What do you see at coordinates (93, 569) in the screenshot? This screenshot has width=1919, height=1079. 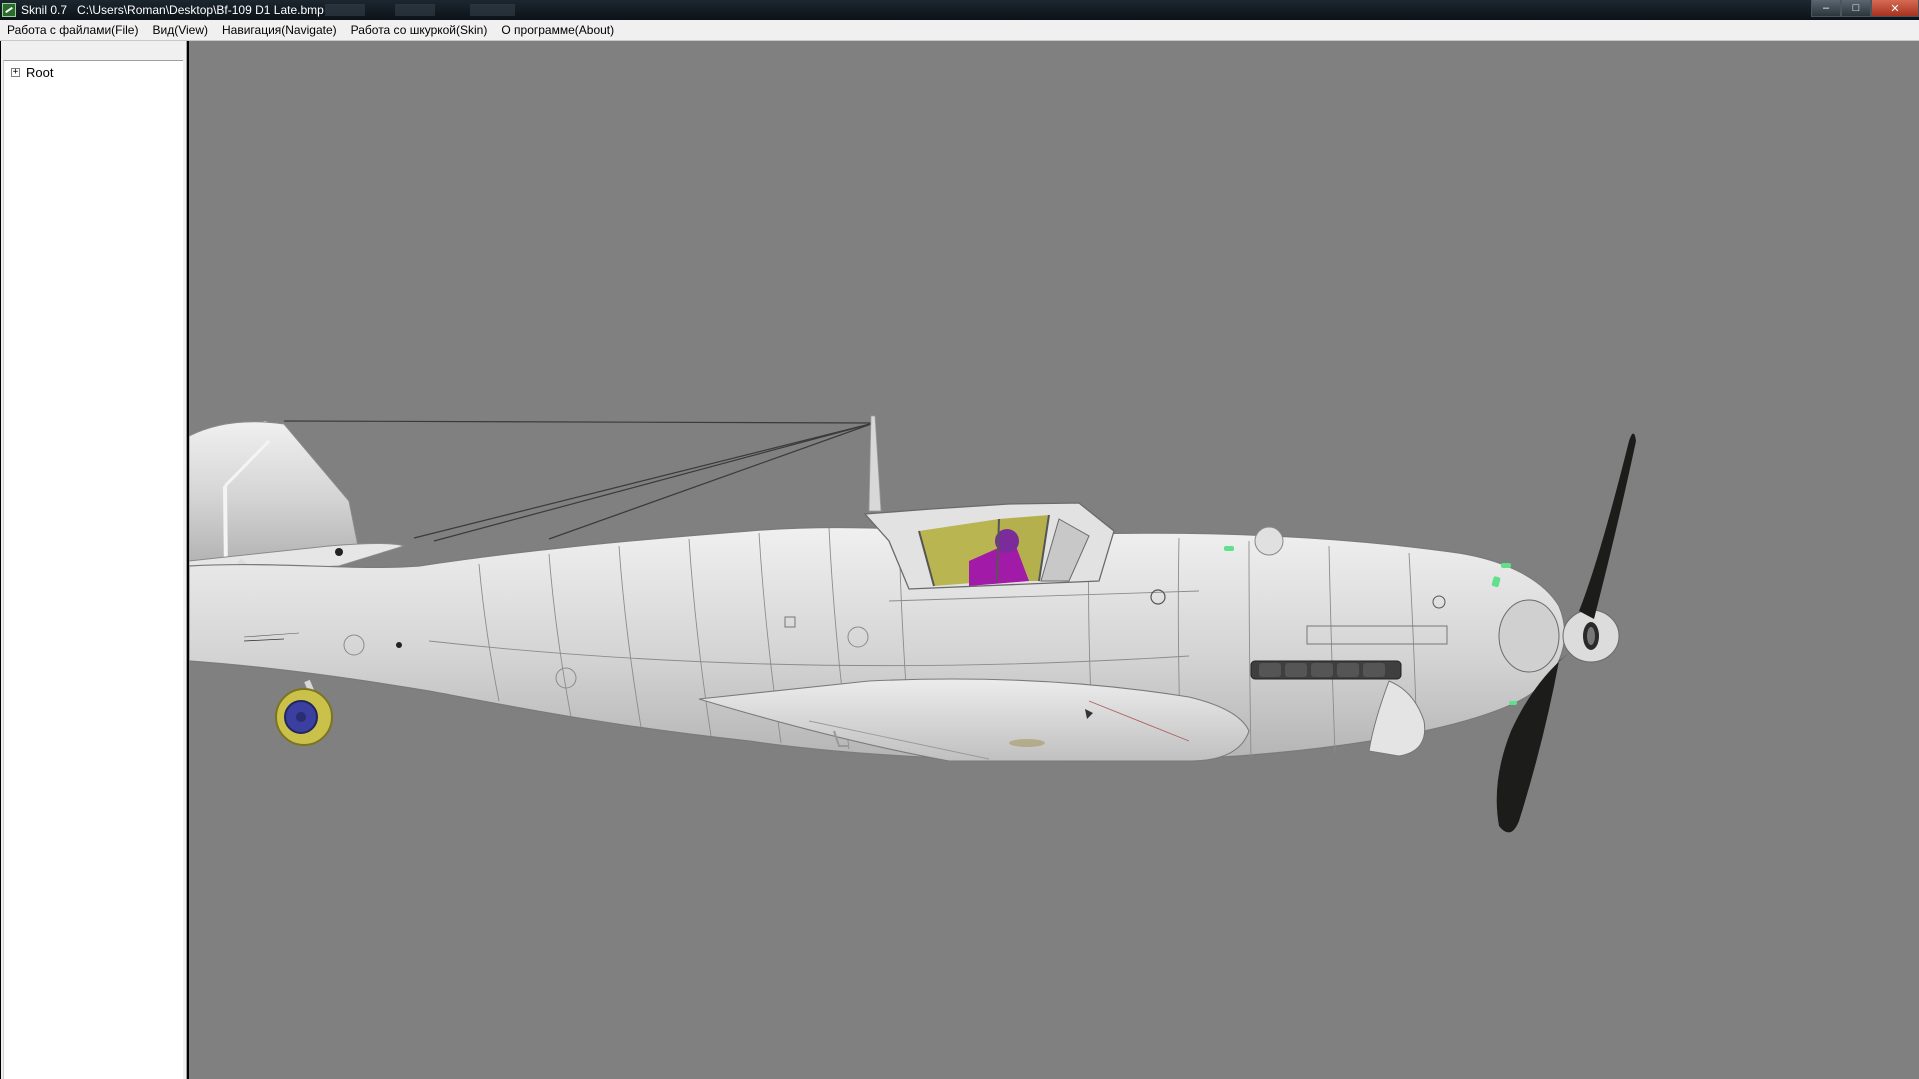 I see `tree-view: + Root` at bounding box center [93, 569].